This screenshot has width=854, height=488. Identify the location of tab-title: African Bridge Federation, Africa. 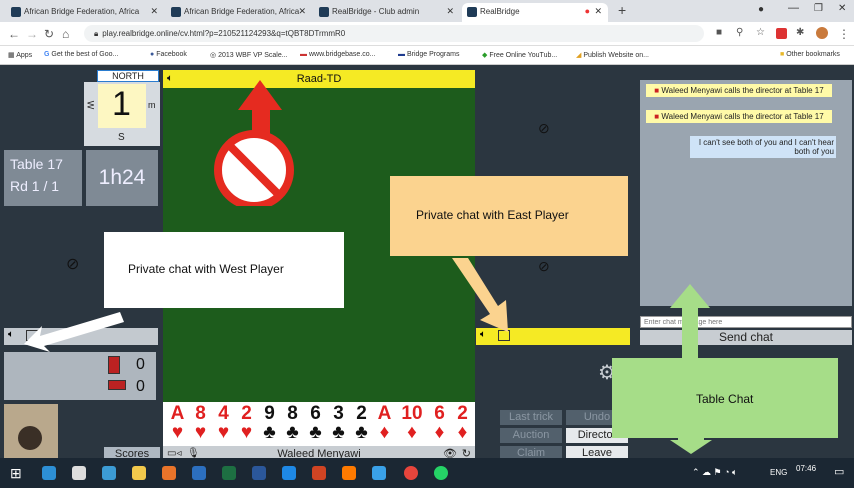
(242, 11).